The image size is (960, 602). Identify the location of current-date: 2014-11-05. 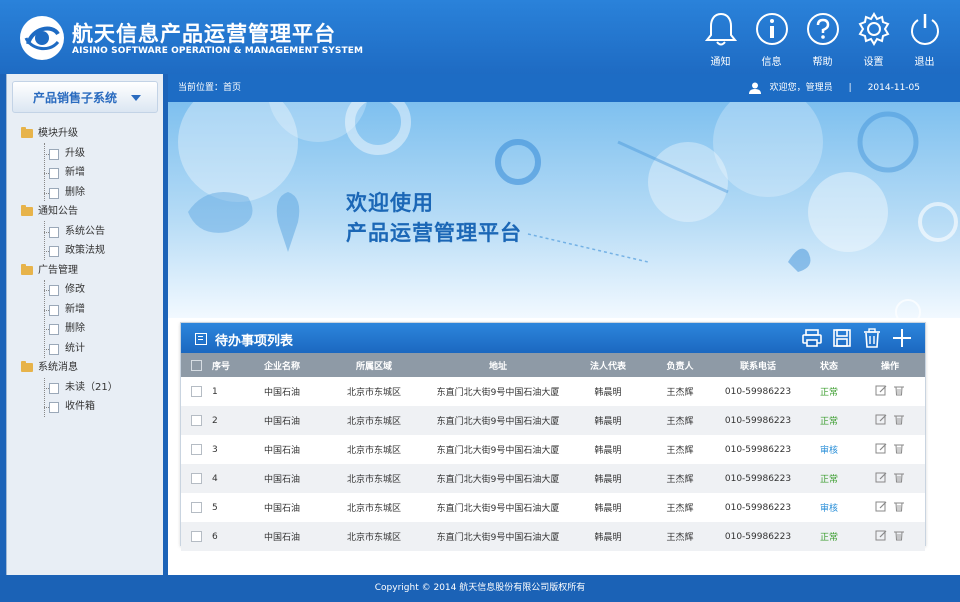
(893, 88).